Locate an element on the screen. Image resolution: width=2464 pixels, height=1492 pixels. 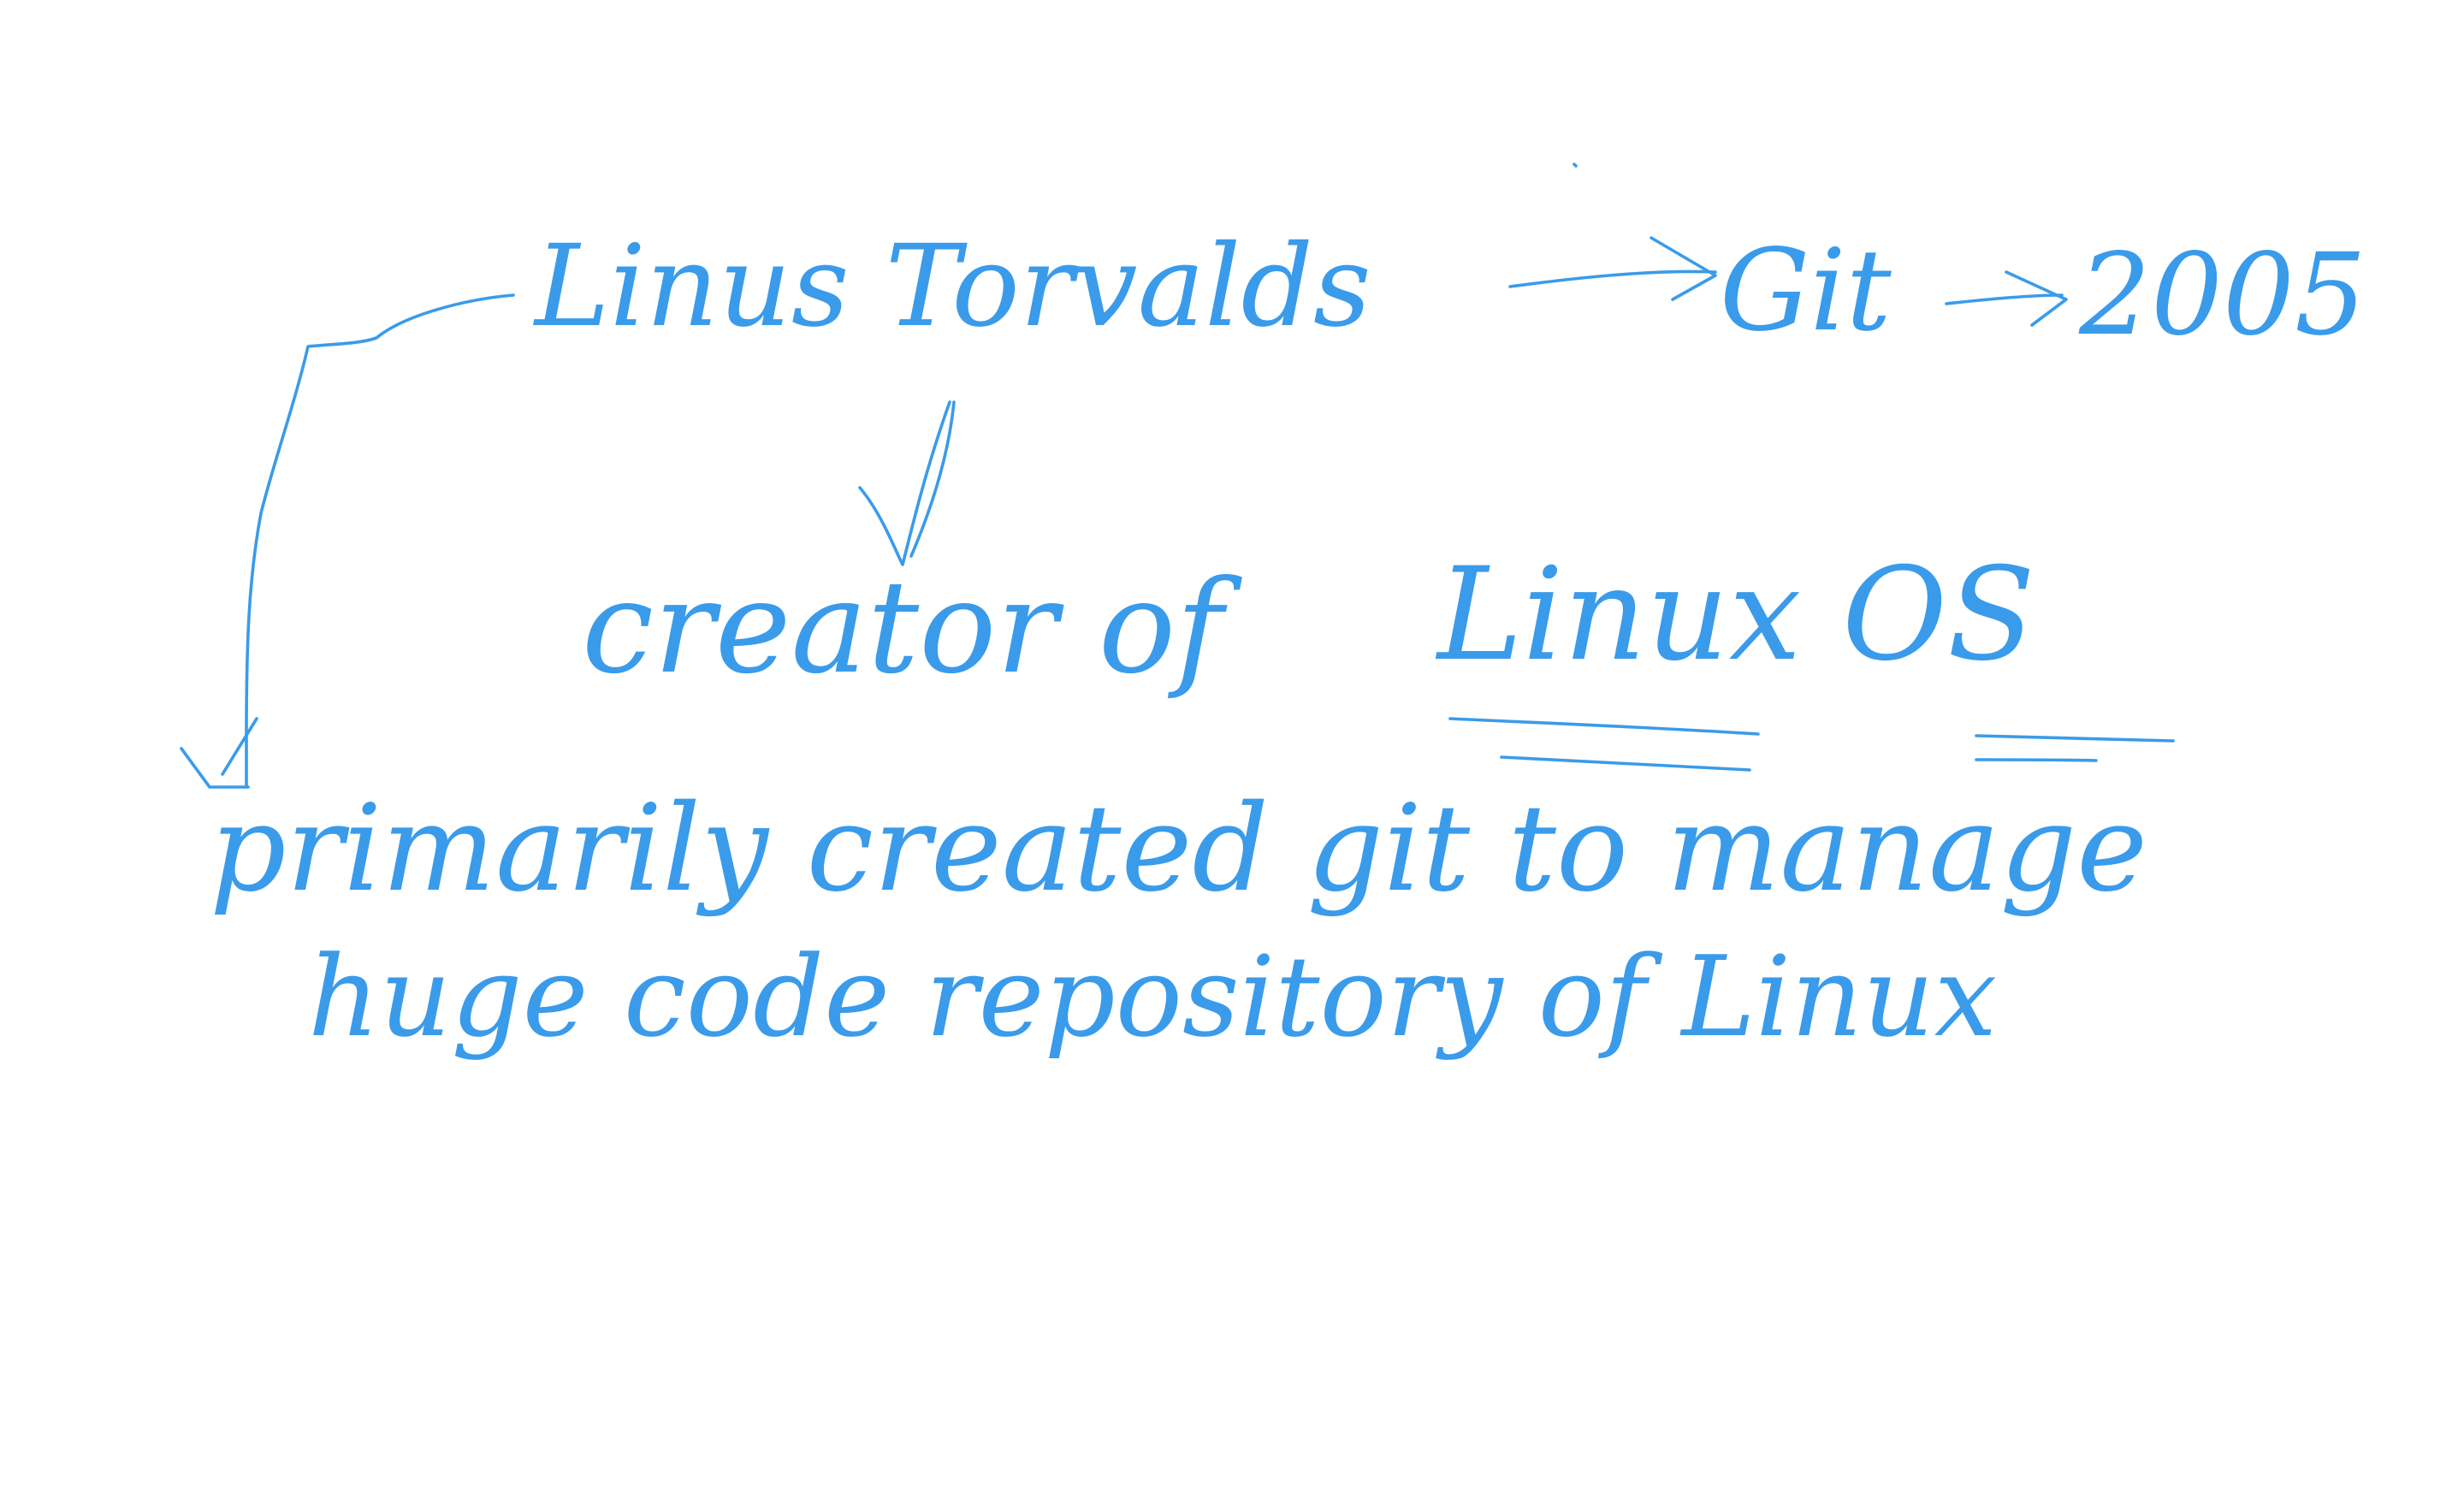
note-tool: Git is located at coordinates (1806, 291).